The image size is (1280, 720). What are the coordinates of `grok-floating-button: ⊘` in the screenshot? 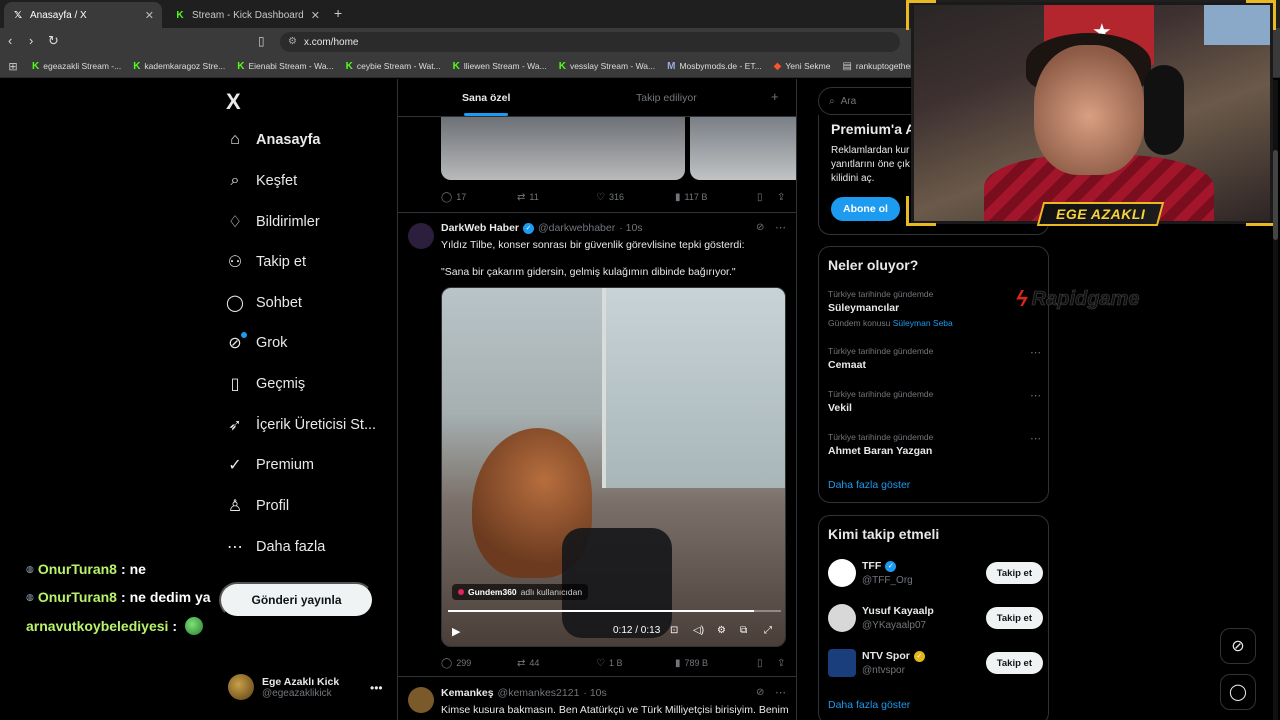 It's located at (1238, 646).